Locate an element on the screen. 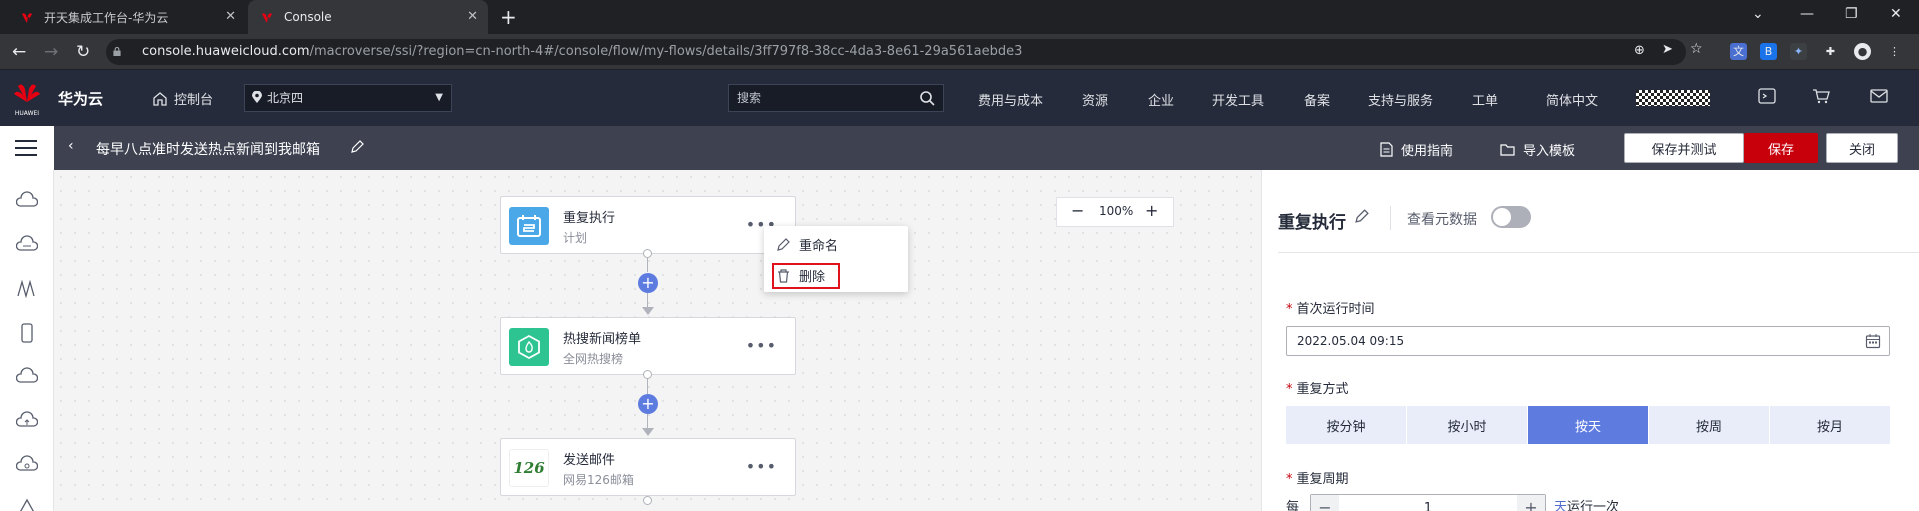 The width and height of the screenshot is (1919, 511). back-chevron-icon: ‹ is located at coordinates (71, 146).